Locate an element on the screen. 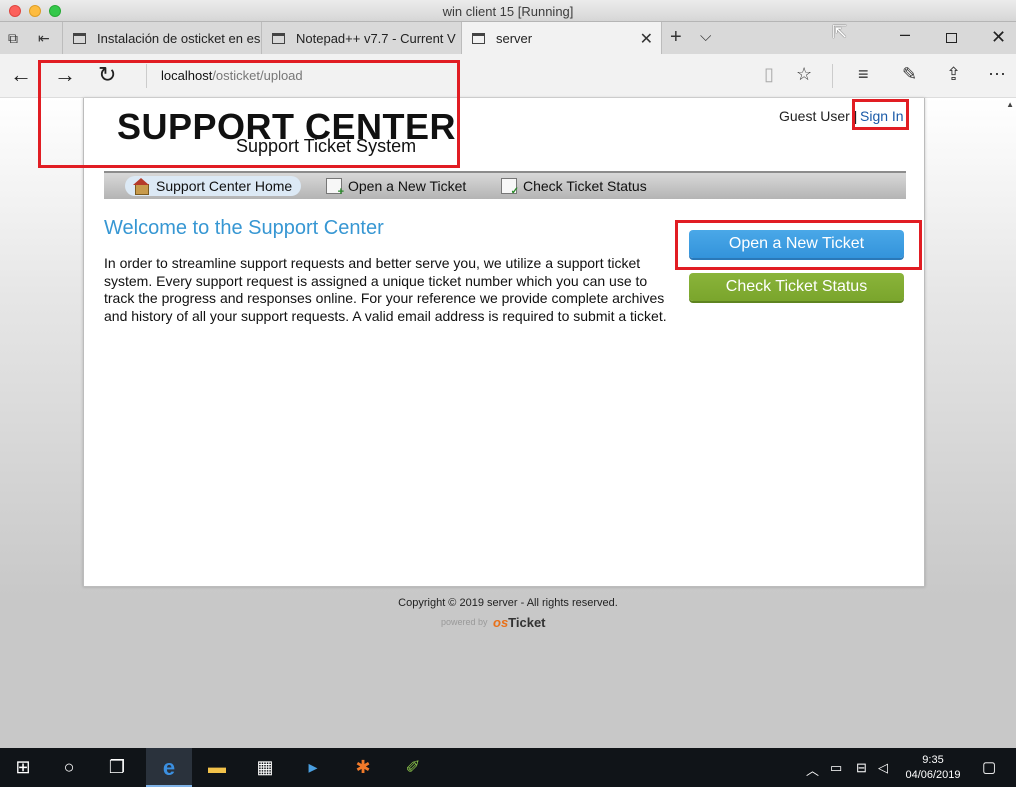 This screenshot has width=1016, height=787. nav-support-center-home: Support Center Home is located at coordinates (213, 186).